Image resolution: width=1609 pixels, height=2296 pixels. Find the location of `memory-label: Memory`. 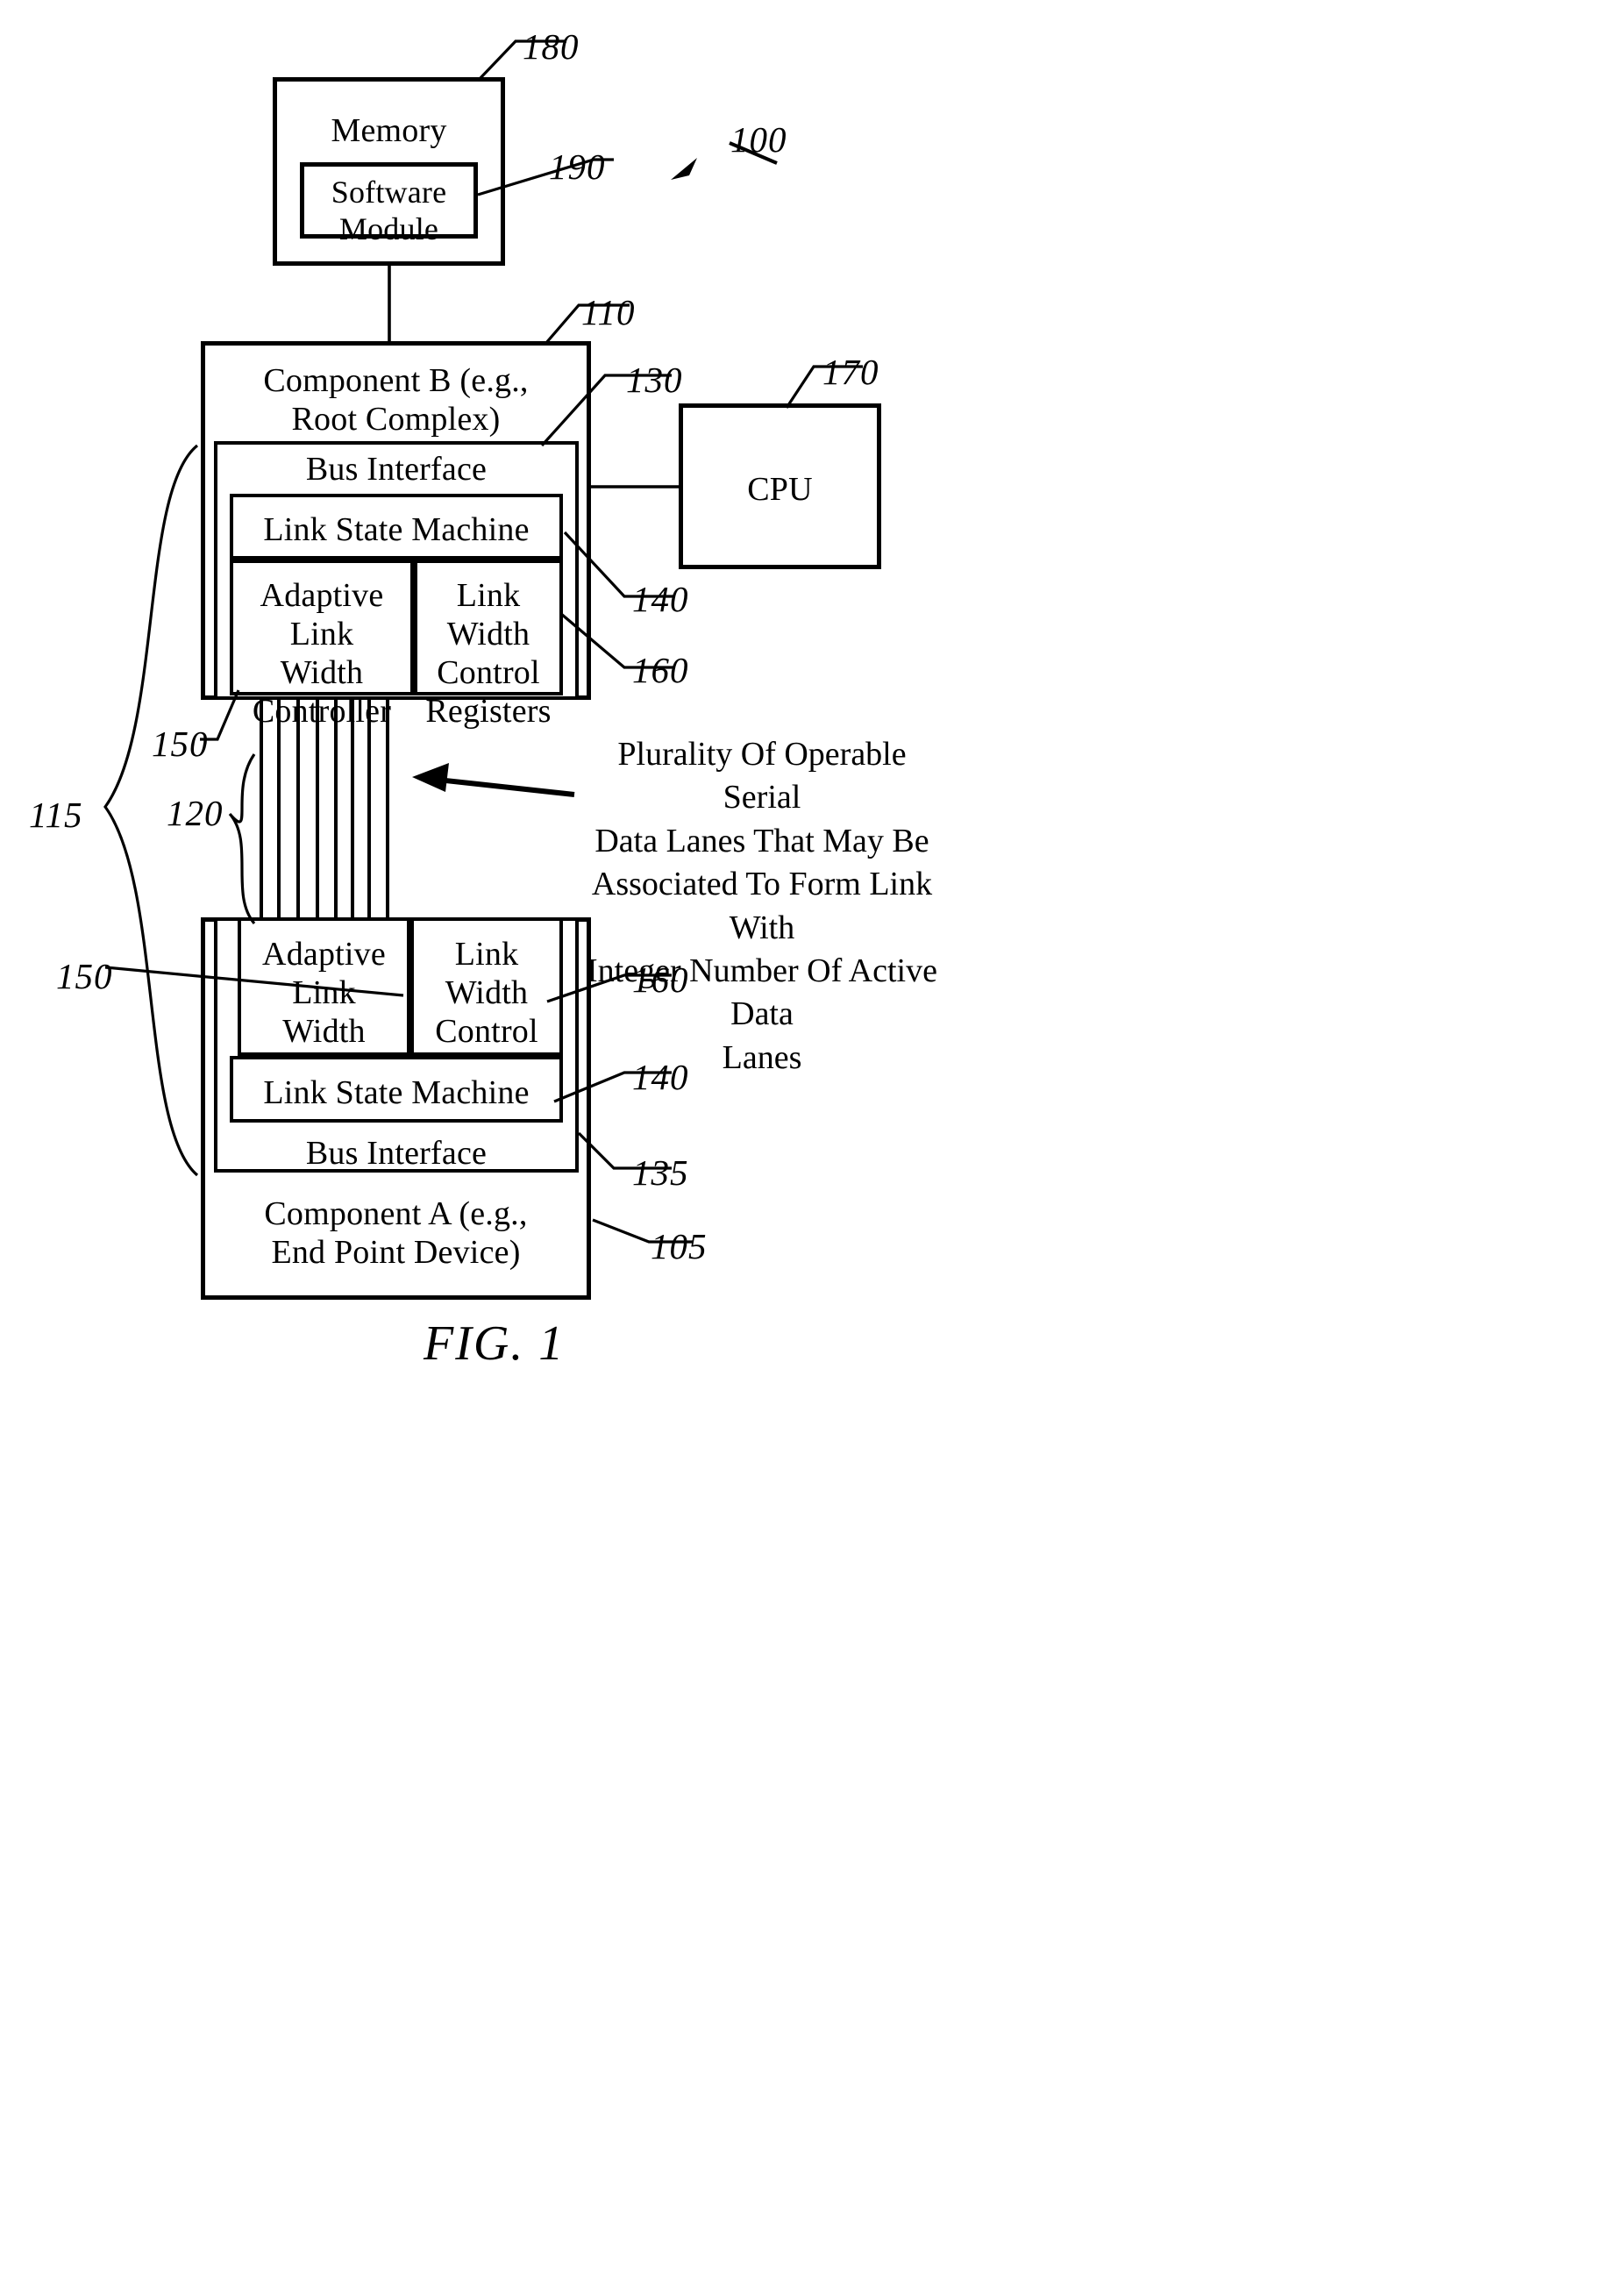

memory-label: Memory is located at coordinates (389, 130).